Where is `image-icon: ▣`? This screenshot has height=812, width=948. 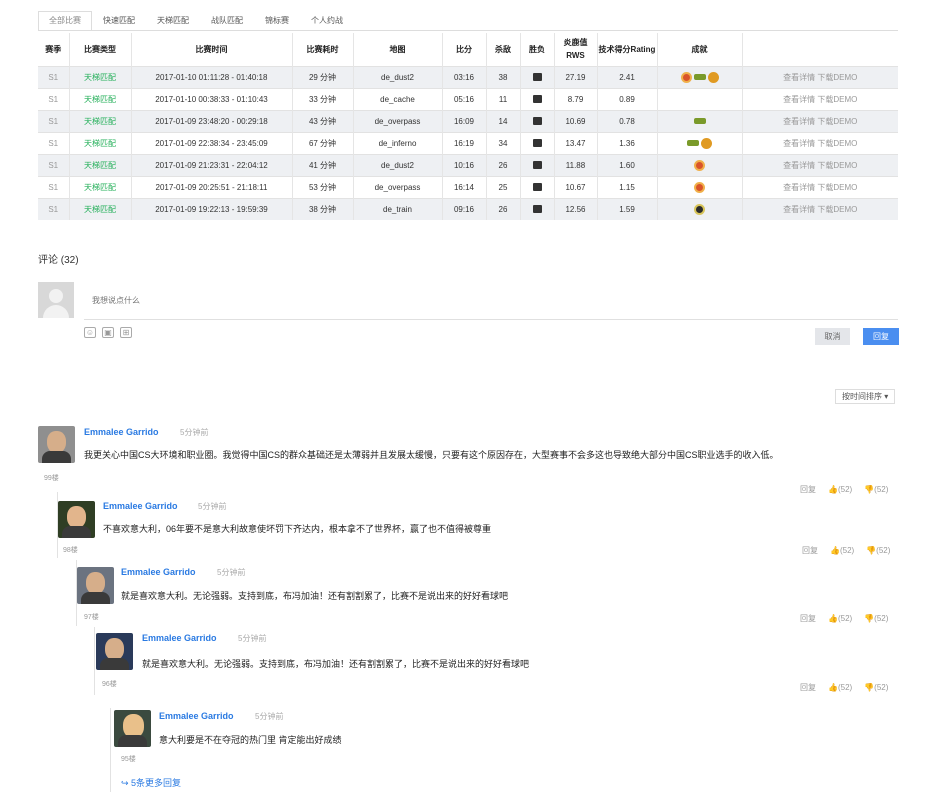 image-icon: ▣ is located at coordinates (108, 332).